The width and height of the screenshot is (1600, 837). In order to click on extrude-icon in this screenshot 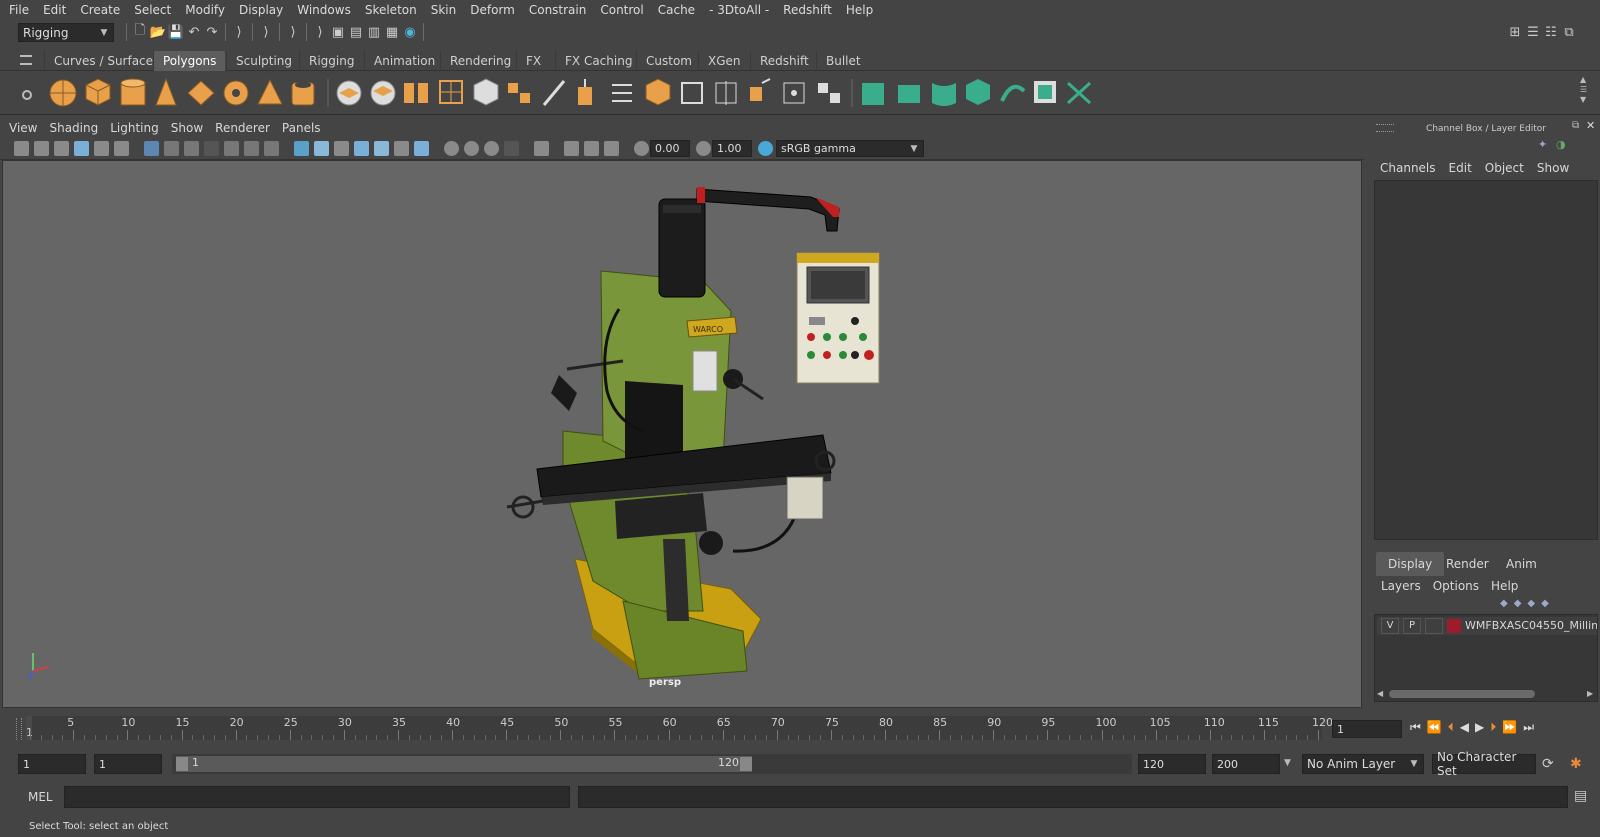, I will do `click(585, 92)`.